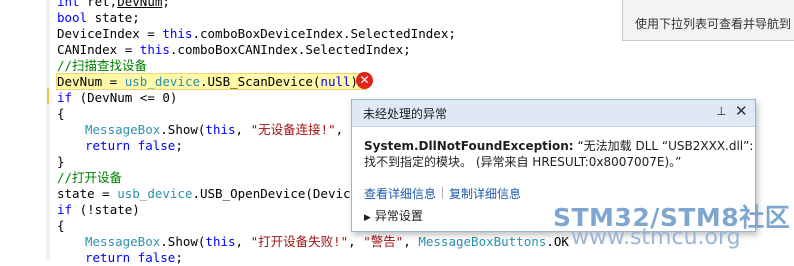 Image resolution: width=794 pixels, height=266 pixels. I want to click on exception-type: System.DllNotFoundException:, so click(469, 146).